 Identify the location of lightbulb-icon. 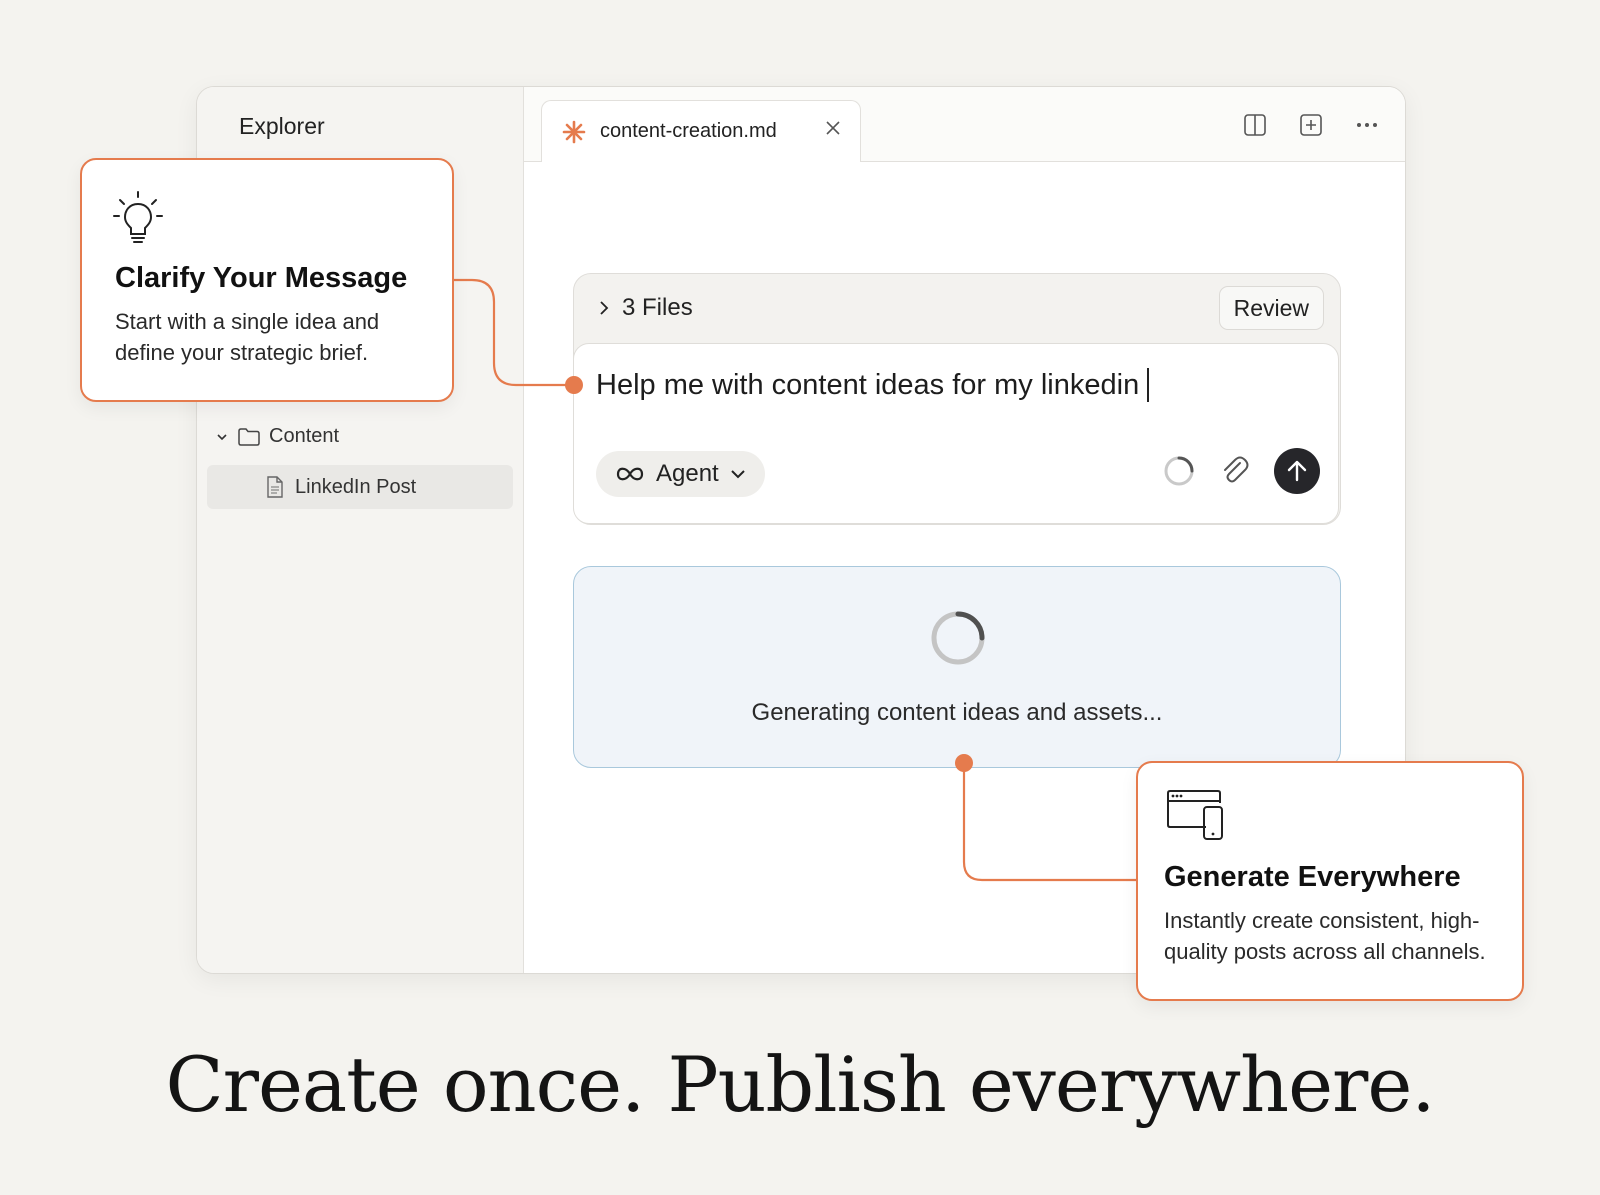
(138, 217).